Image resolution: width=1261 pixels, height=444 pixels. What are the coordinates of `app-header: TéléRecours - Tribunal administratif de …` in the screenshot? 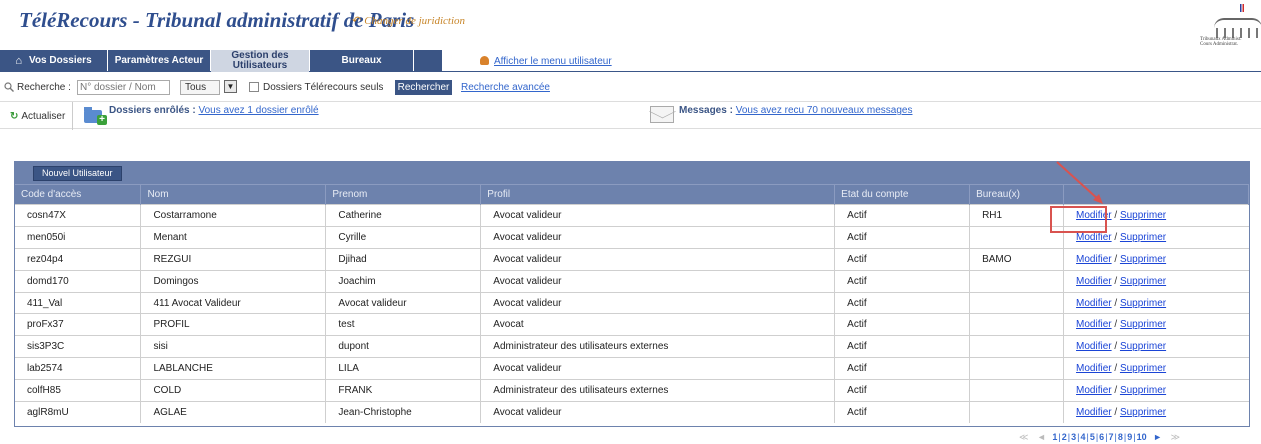 It's located at (630, 24).